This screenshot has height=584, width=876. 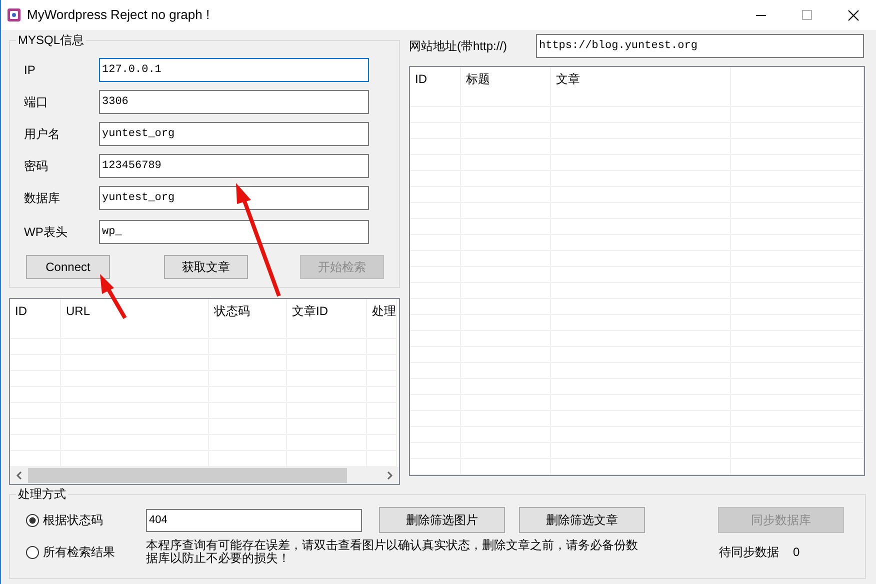 What do you see at coordinates (381, 311) in the screenshot?
I see `column-header: 处理` at bounding box center [381, 311].